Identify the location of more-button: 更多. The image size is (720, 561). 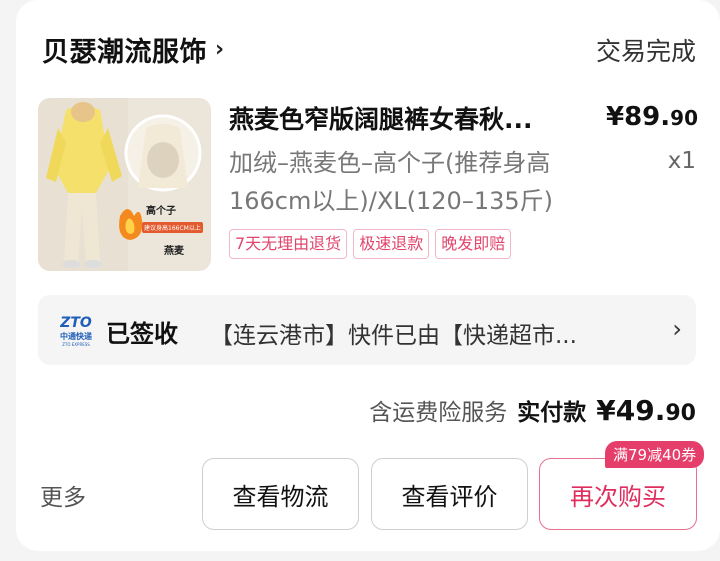
(63, 495).